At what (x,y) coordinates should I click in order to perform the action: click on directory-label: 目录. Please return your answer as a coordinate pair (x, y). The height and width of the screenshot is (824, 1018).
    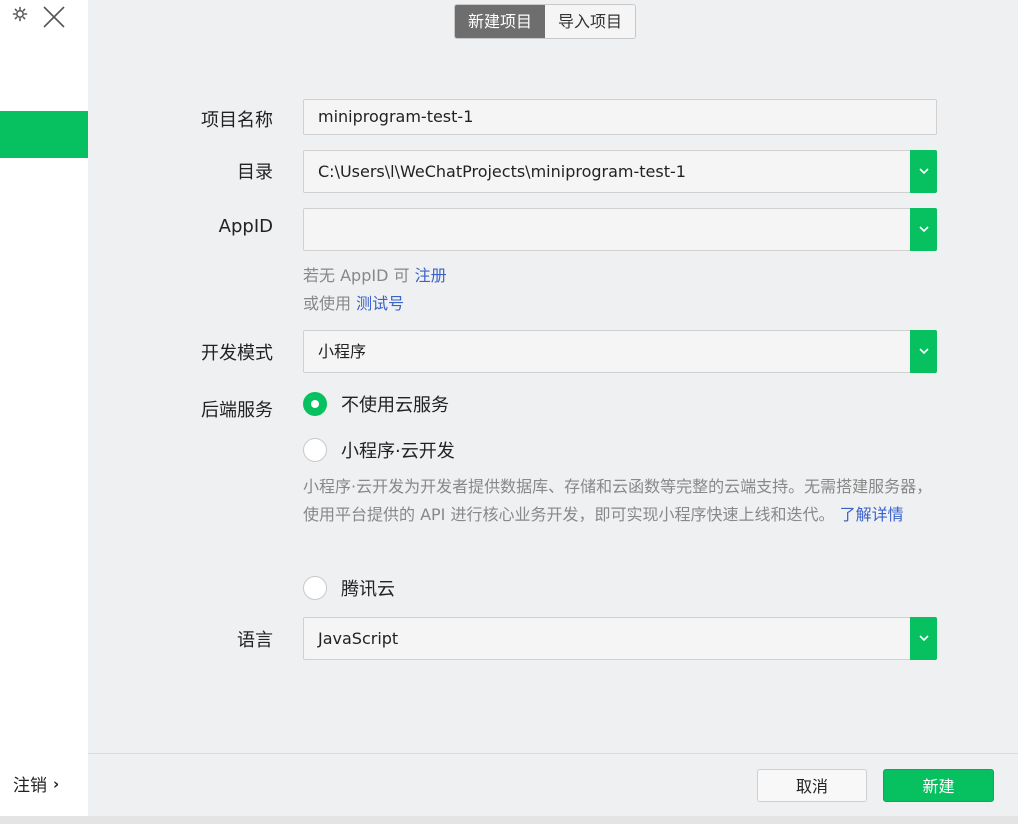
    Looking at the image, I should click on (255, 172).